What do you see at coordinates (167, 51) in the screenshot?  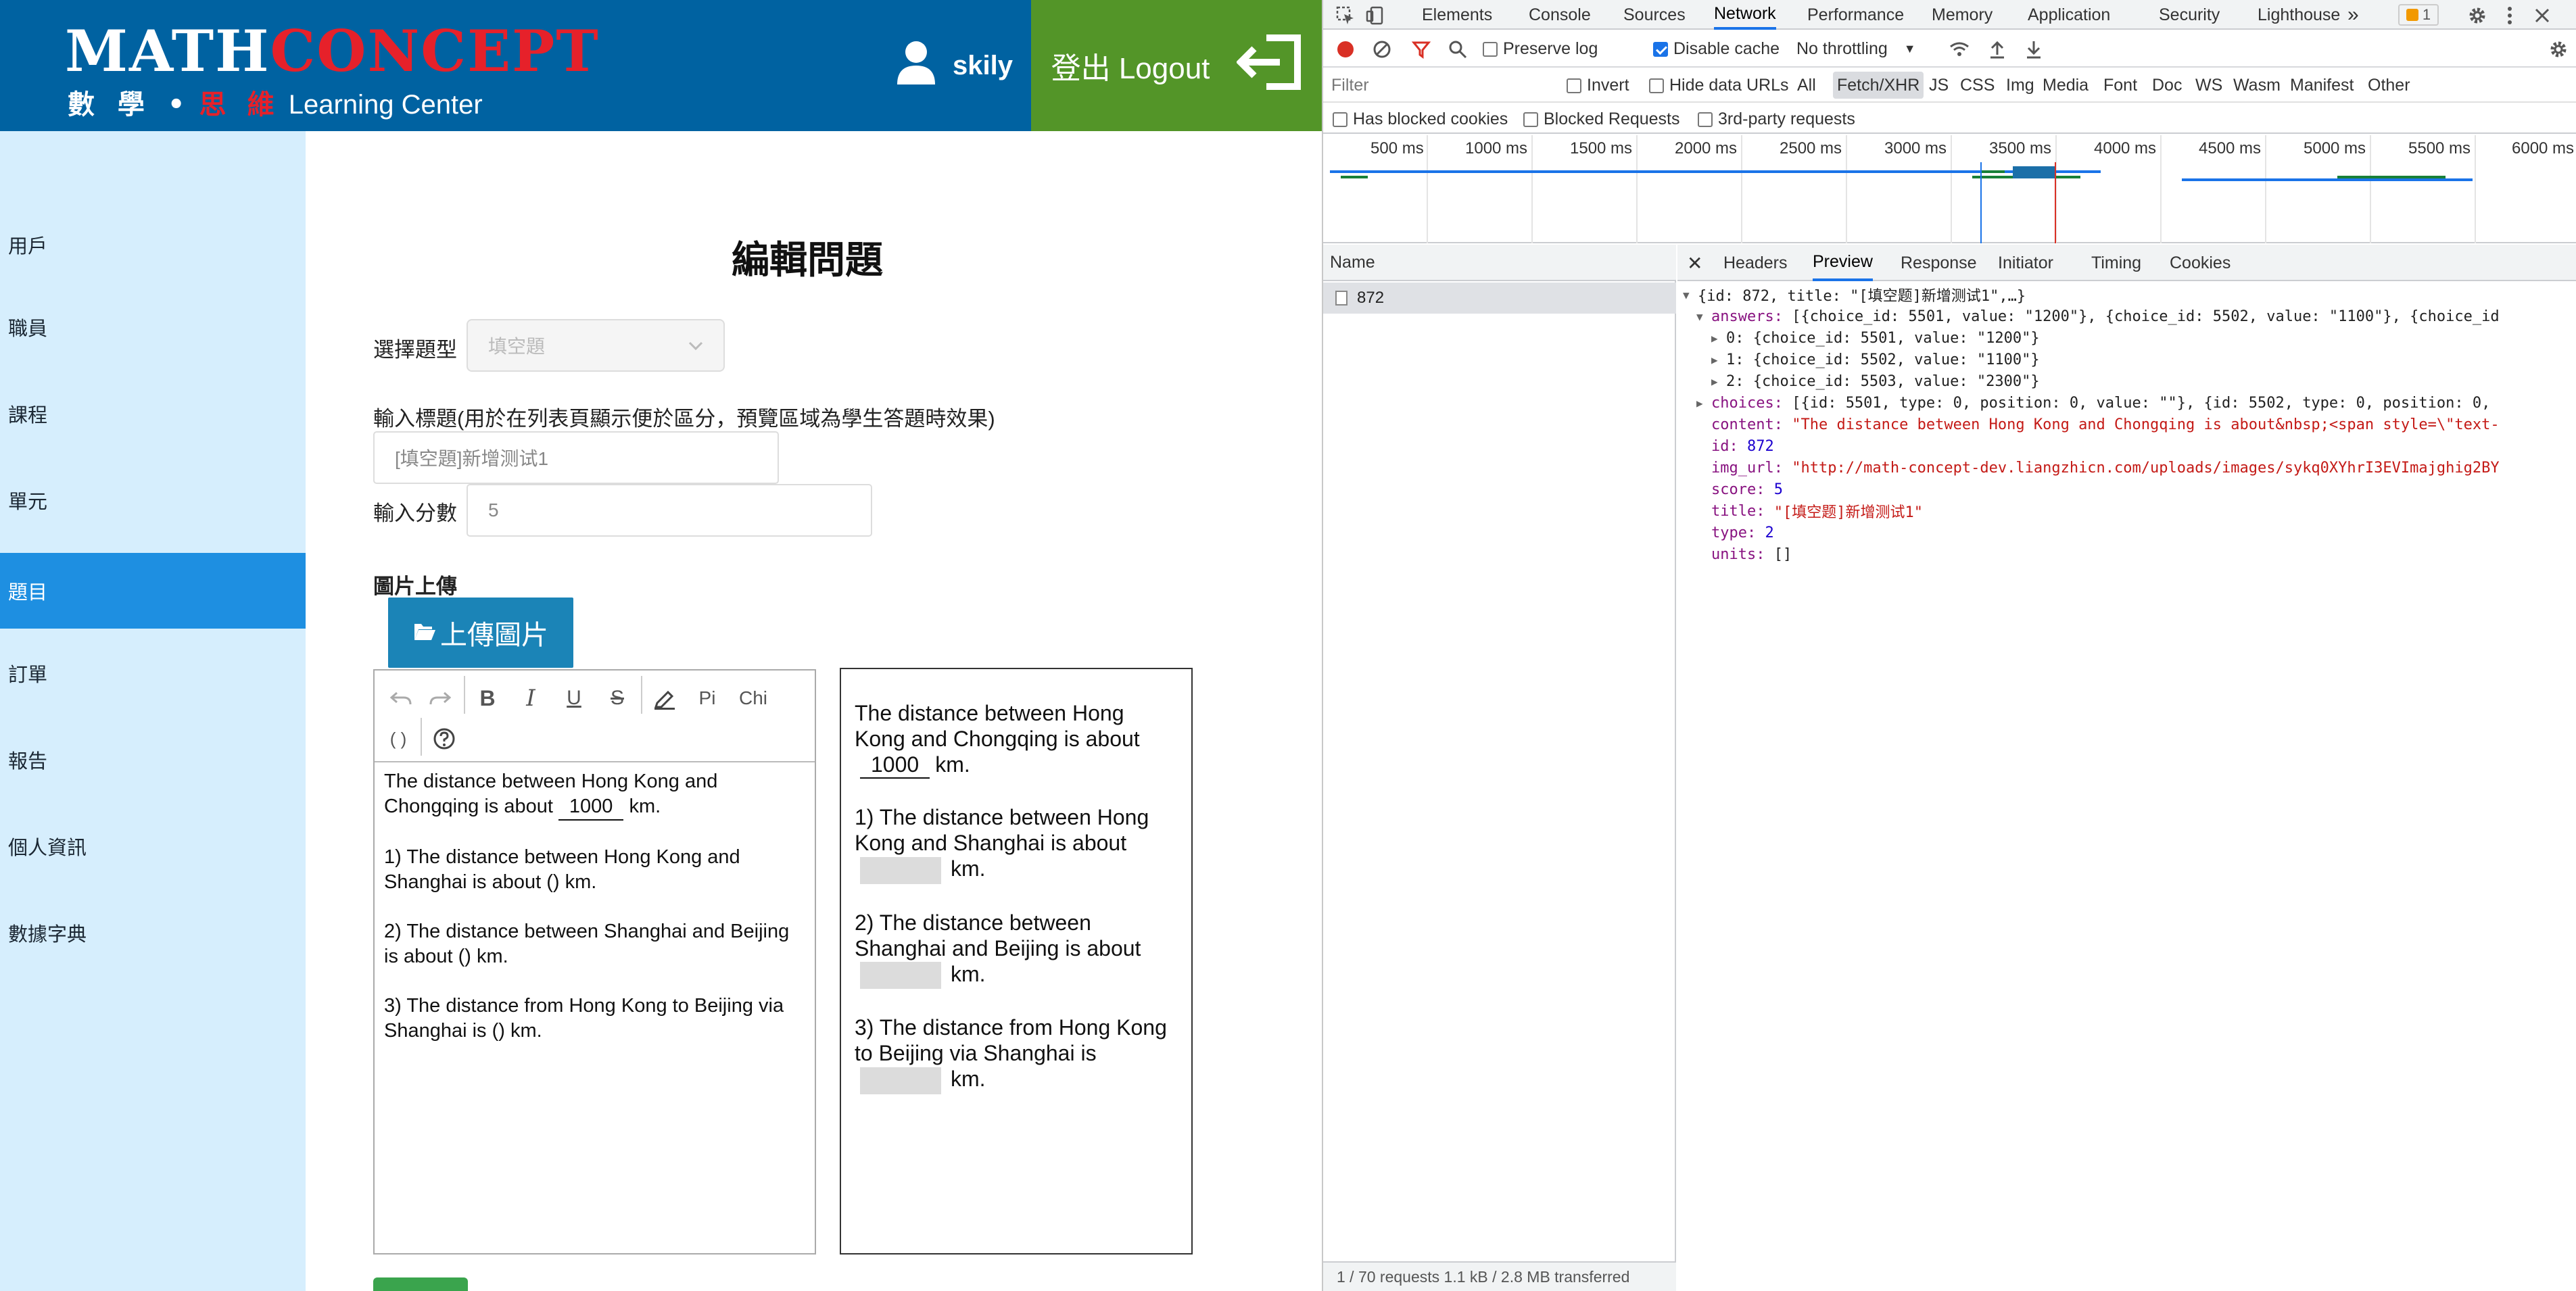 I see `logo-word-math: MATH` at bounding box center [167, 51].